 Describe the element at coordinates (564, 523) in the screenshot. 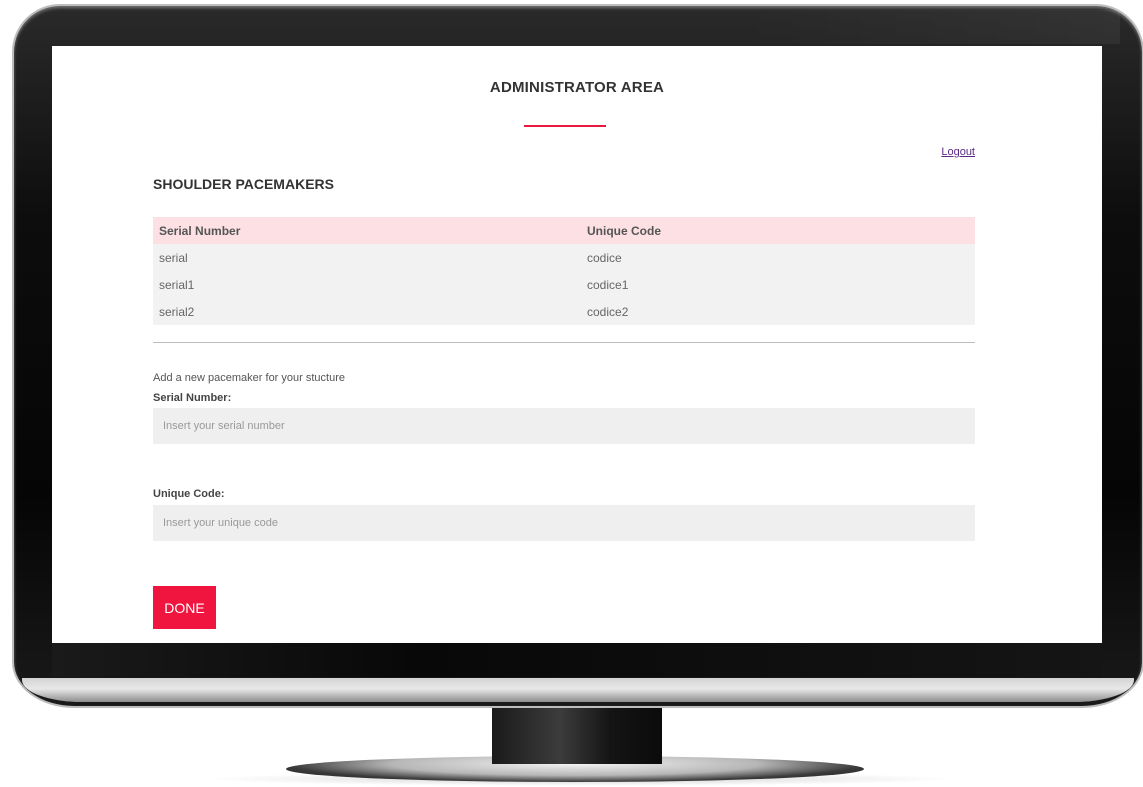

I see `unique-code-input` at that location.